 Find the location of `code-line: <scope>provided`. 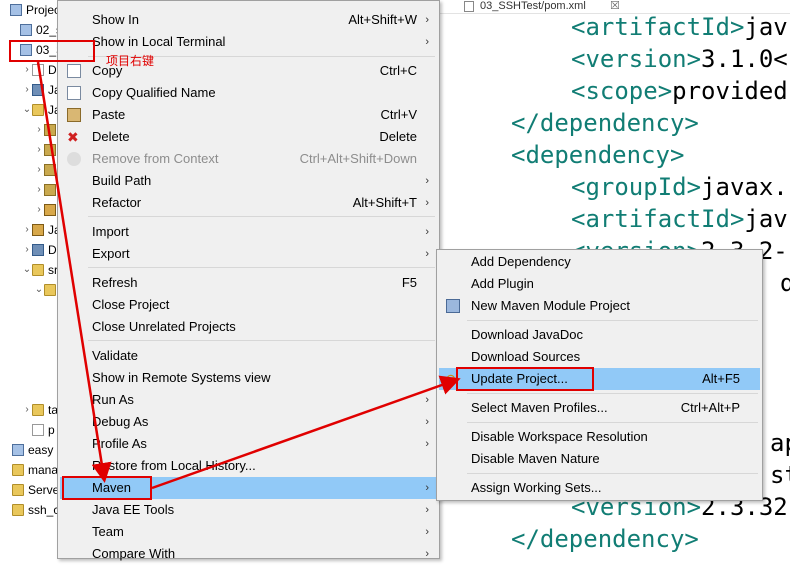

code-line: <scope>provided is located at coordinates (679, 91).